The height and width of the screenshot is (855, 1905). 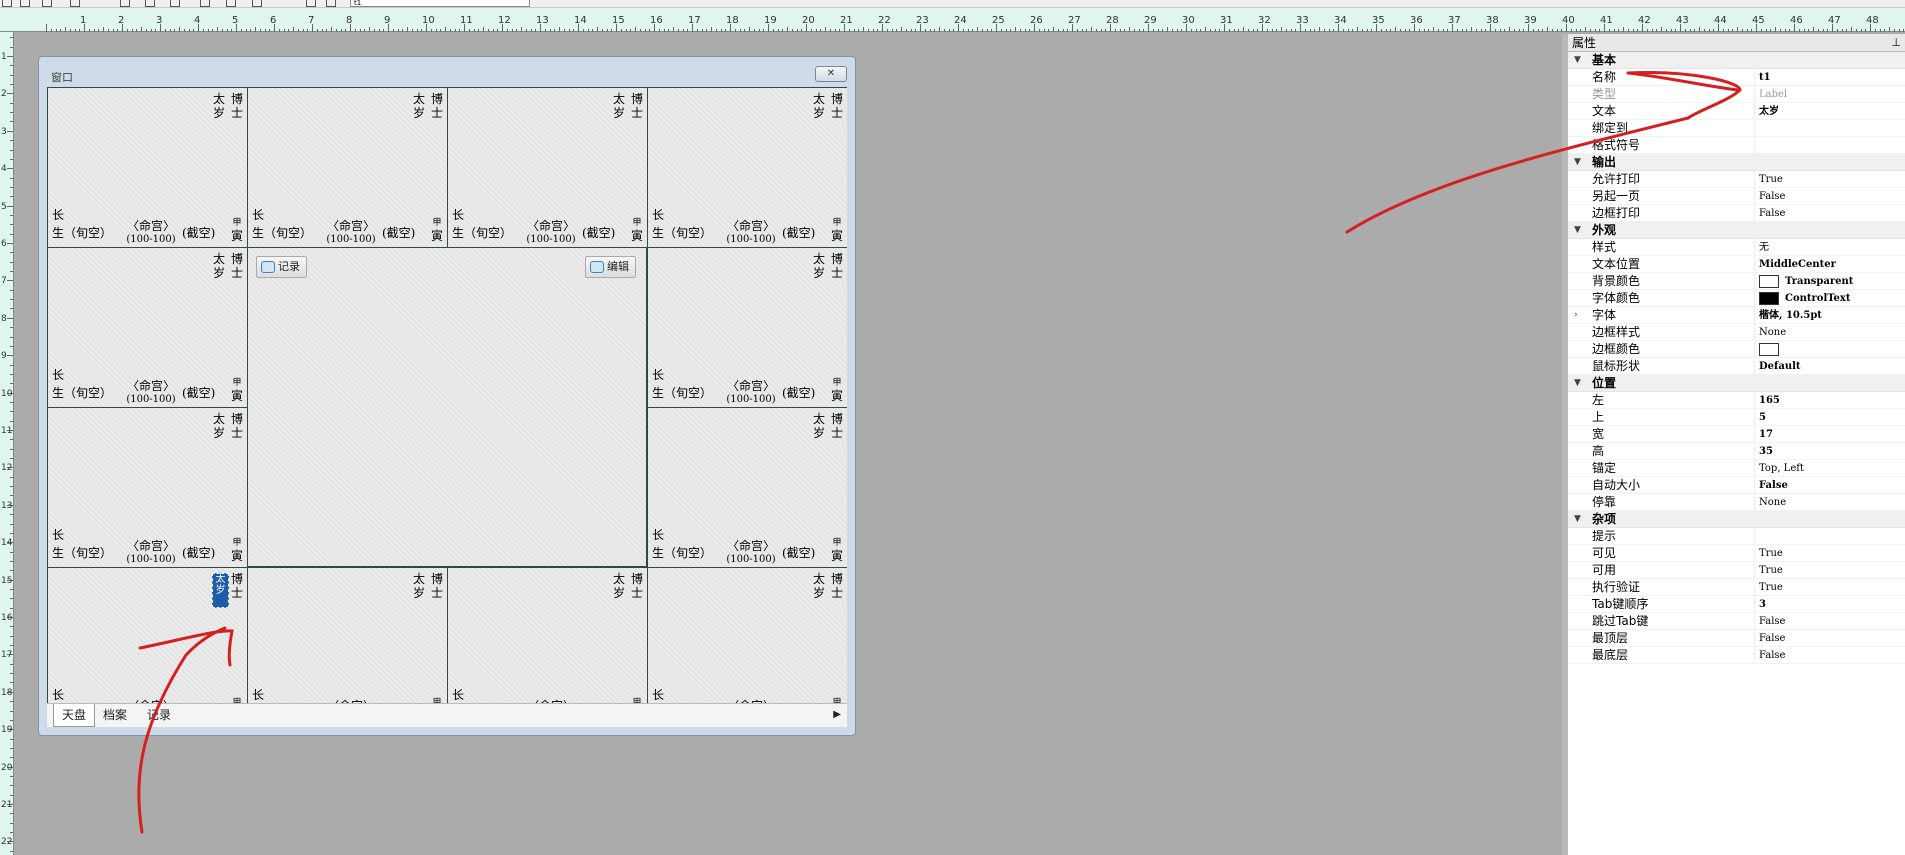 I want to click on property-value: MiddleCenter, so click(x=1829, y=264).